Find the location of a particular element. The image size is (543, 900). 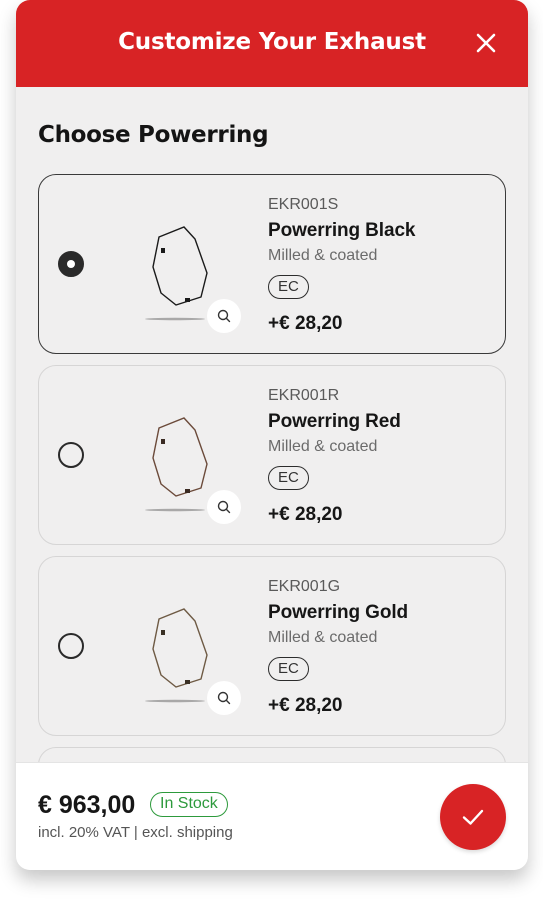

close-icon is located at coordinates (486, 43).